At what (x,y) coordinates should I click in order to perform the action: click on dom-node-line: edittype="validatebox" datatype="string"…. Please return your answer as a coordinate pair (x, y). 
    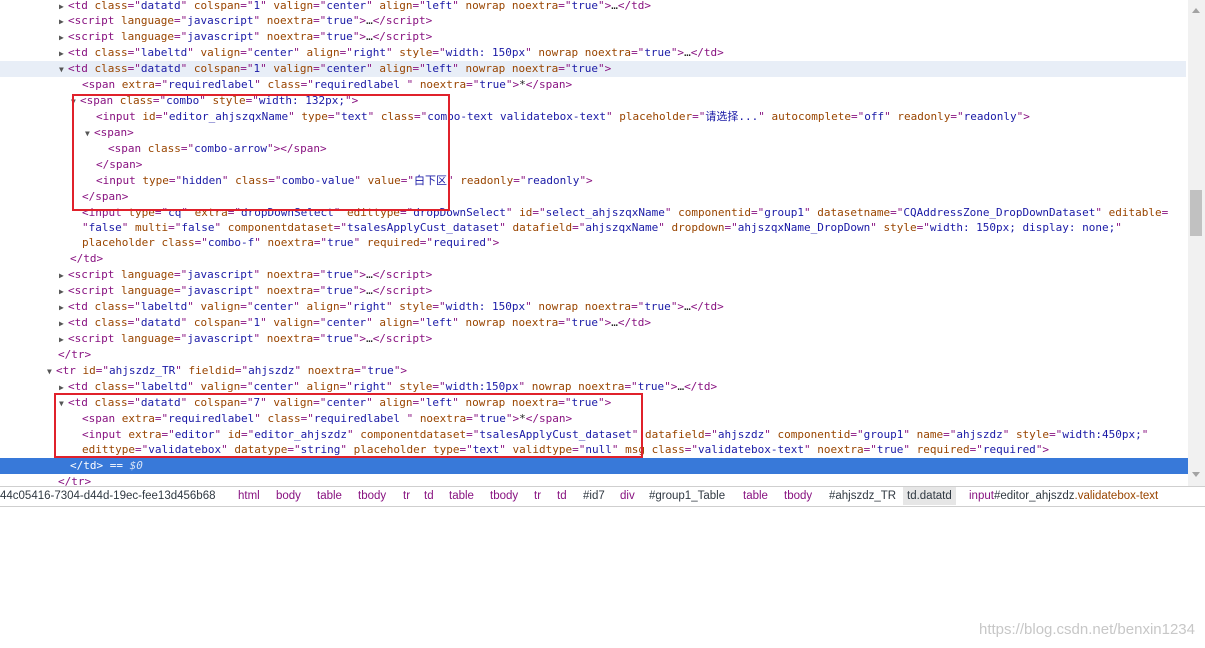
    Looking at the image, I should click on (565, 450).